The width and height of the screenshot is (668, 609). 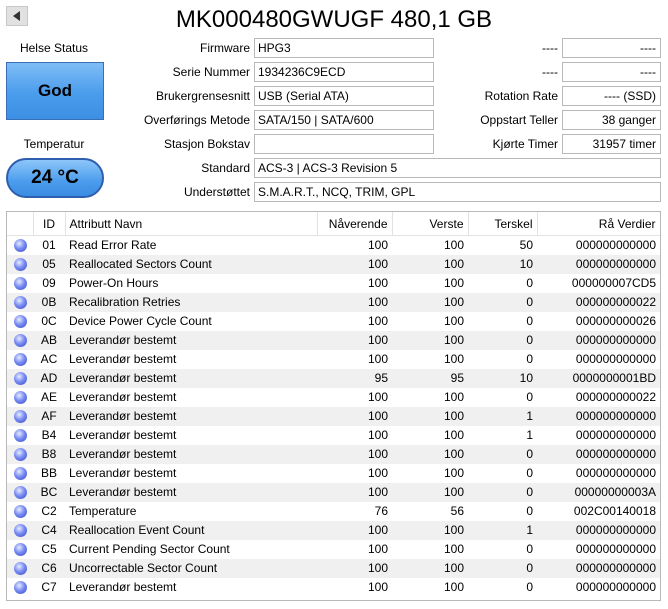 What do you see at coordinates (49, 416) in the screenshot?
I see `attribute-id-cell: AF` at bounding box center [49, 416].